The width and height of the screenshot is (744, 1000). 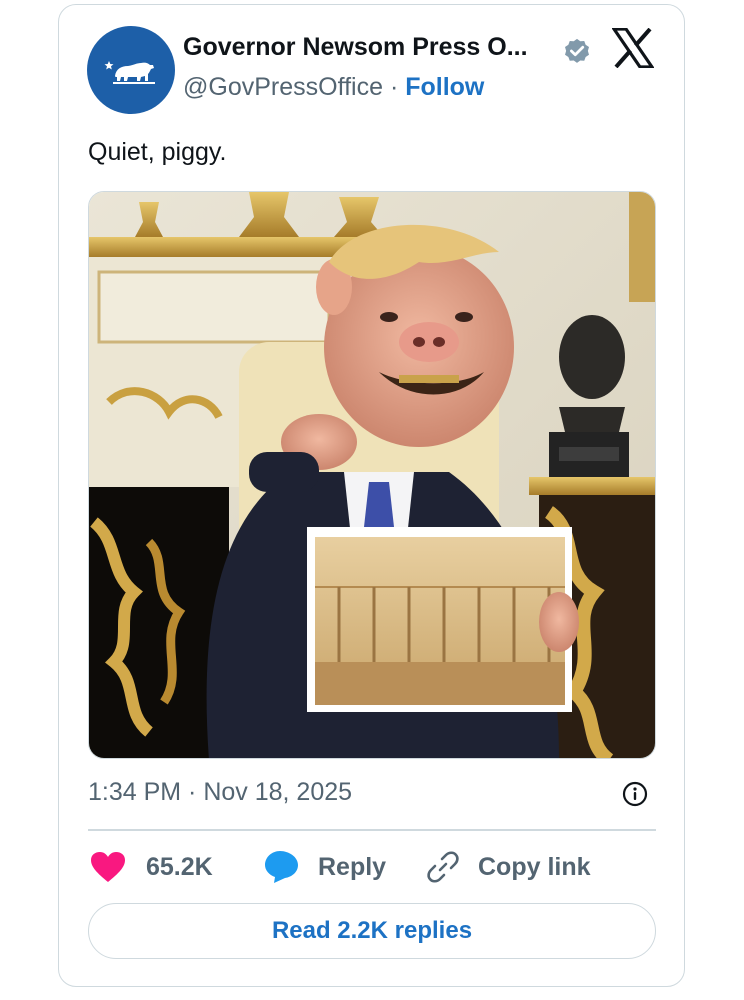 I want to click on reply-bubble-icon, so click(x=281, y=867).